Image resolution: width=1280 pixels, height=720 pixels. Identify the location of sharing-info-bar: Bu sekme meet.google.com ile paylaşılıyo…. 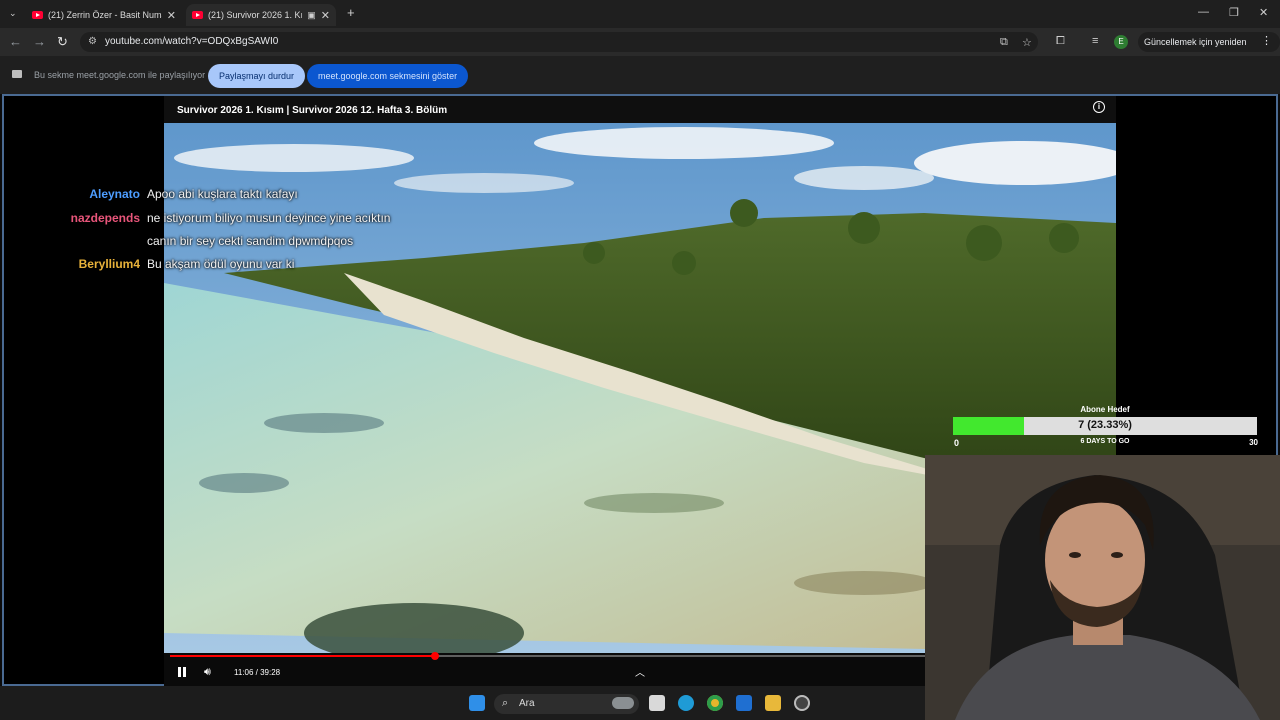
(640, 75).